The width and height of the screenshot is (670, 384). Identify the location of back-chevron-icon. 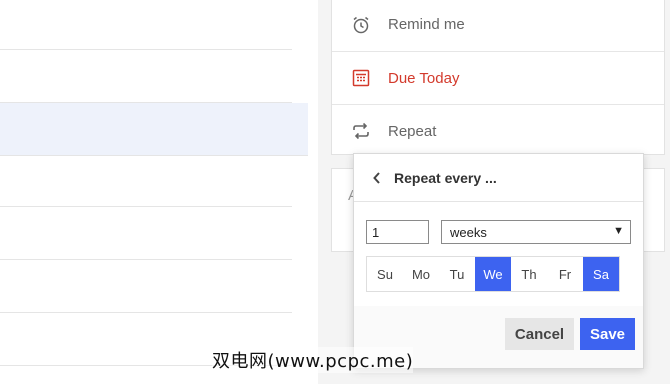
(377, 178).